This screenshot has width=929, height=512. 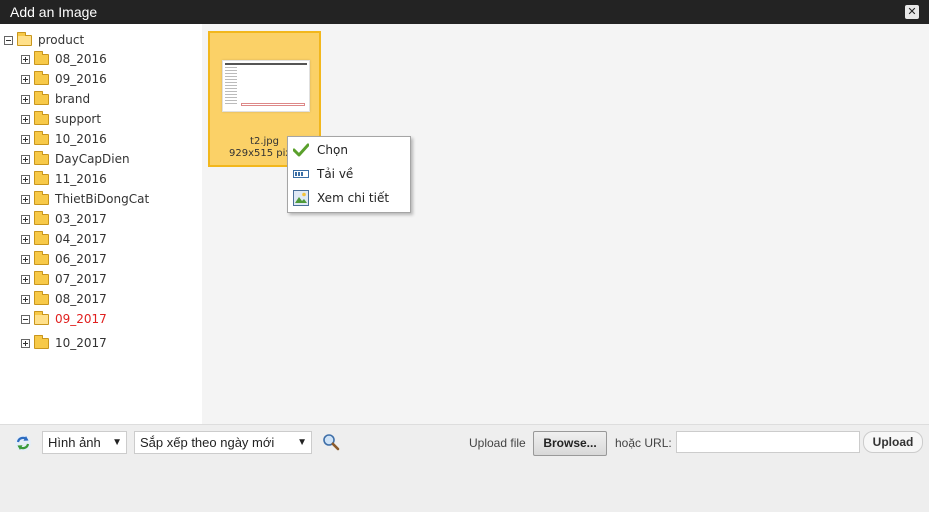 I want to click on tree-item: 04_2017, so click(x=64, y=239).